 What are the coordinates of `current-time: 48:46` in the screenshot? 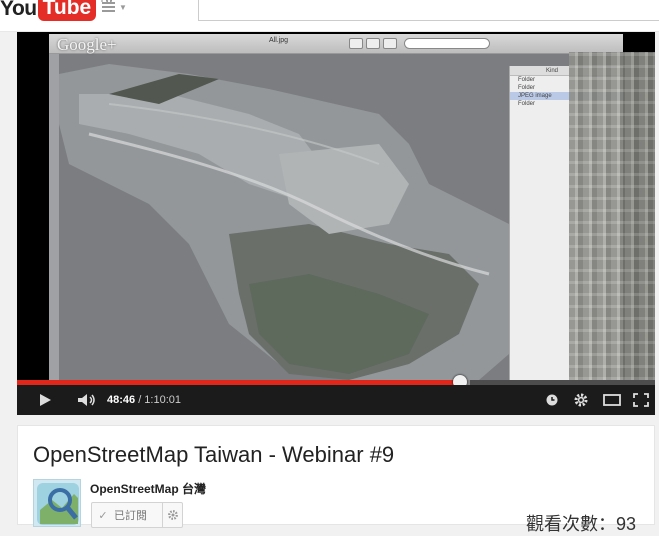 It's located at (121, 400).